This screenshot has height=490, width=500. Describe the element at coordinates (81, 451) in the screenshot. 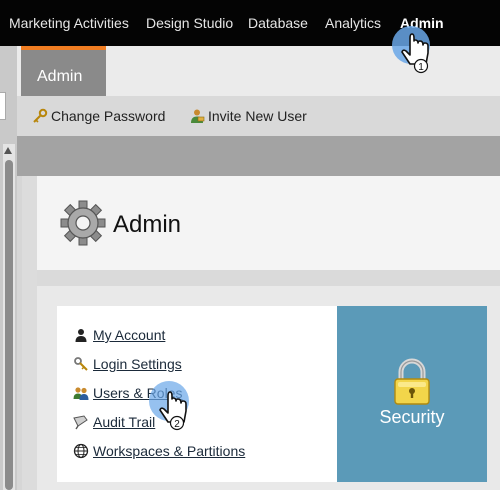

I see `globe-icon` at that location.